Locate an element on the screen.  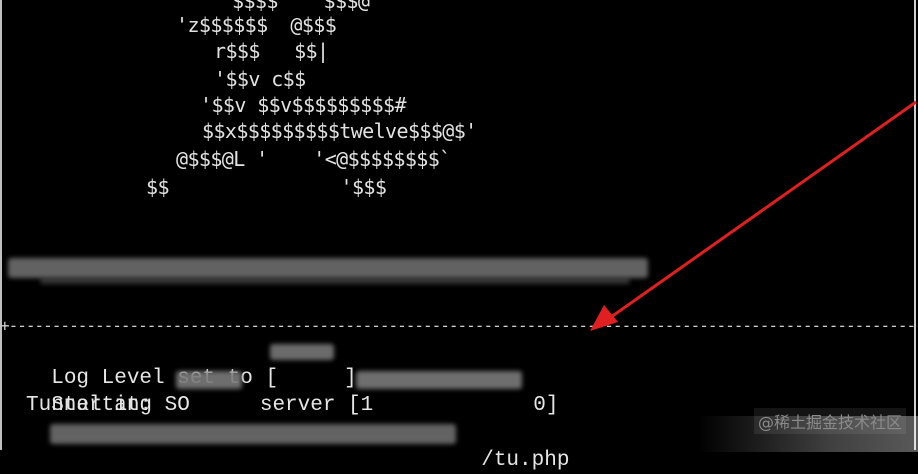
tunnel-suffix: /tu.php is located at coordinates (525, 460).